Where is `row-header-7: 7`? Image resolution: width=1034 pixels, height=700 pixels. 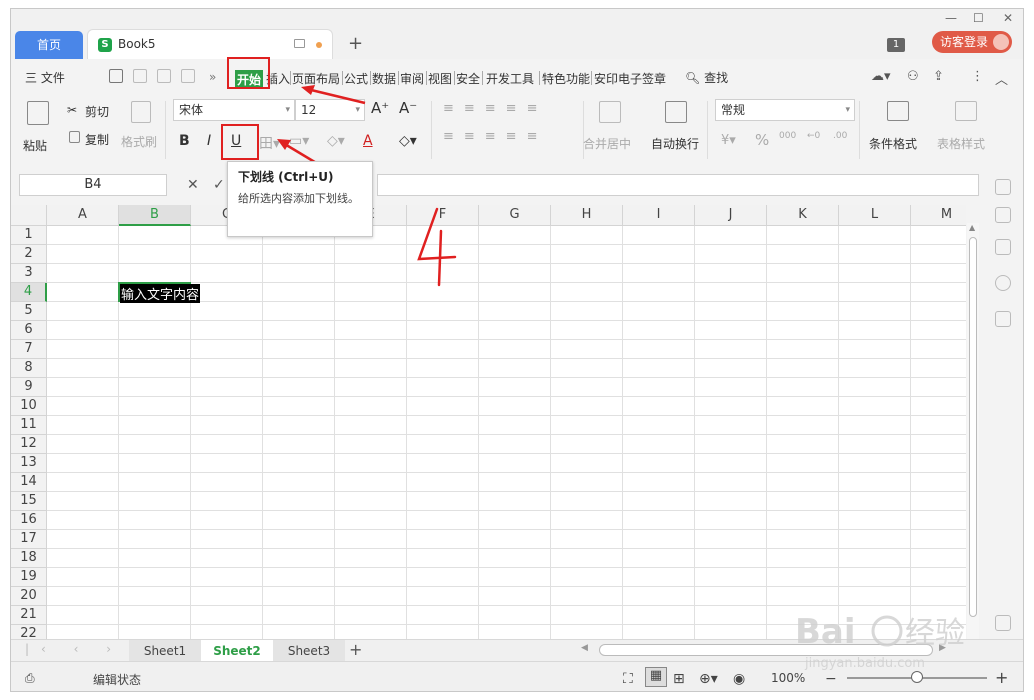
row-header-7: 7 is located at coordinates (29, 349).